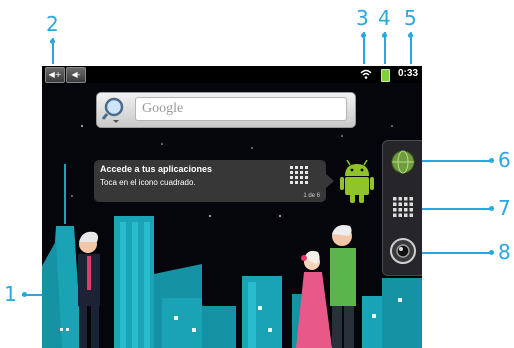 The width and height of the screenshot is (514, 348). I want to click on callout-8-dot, so click(491, 252).